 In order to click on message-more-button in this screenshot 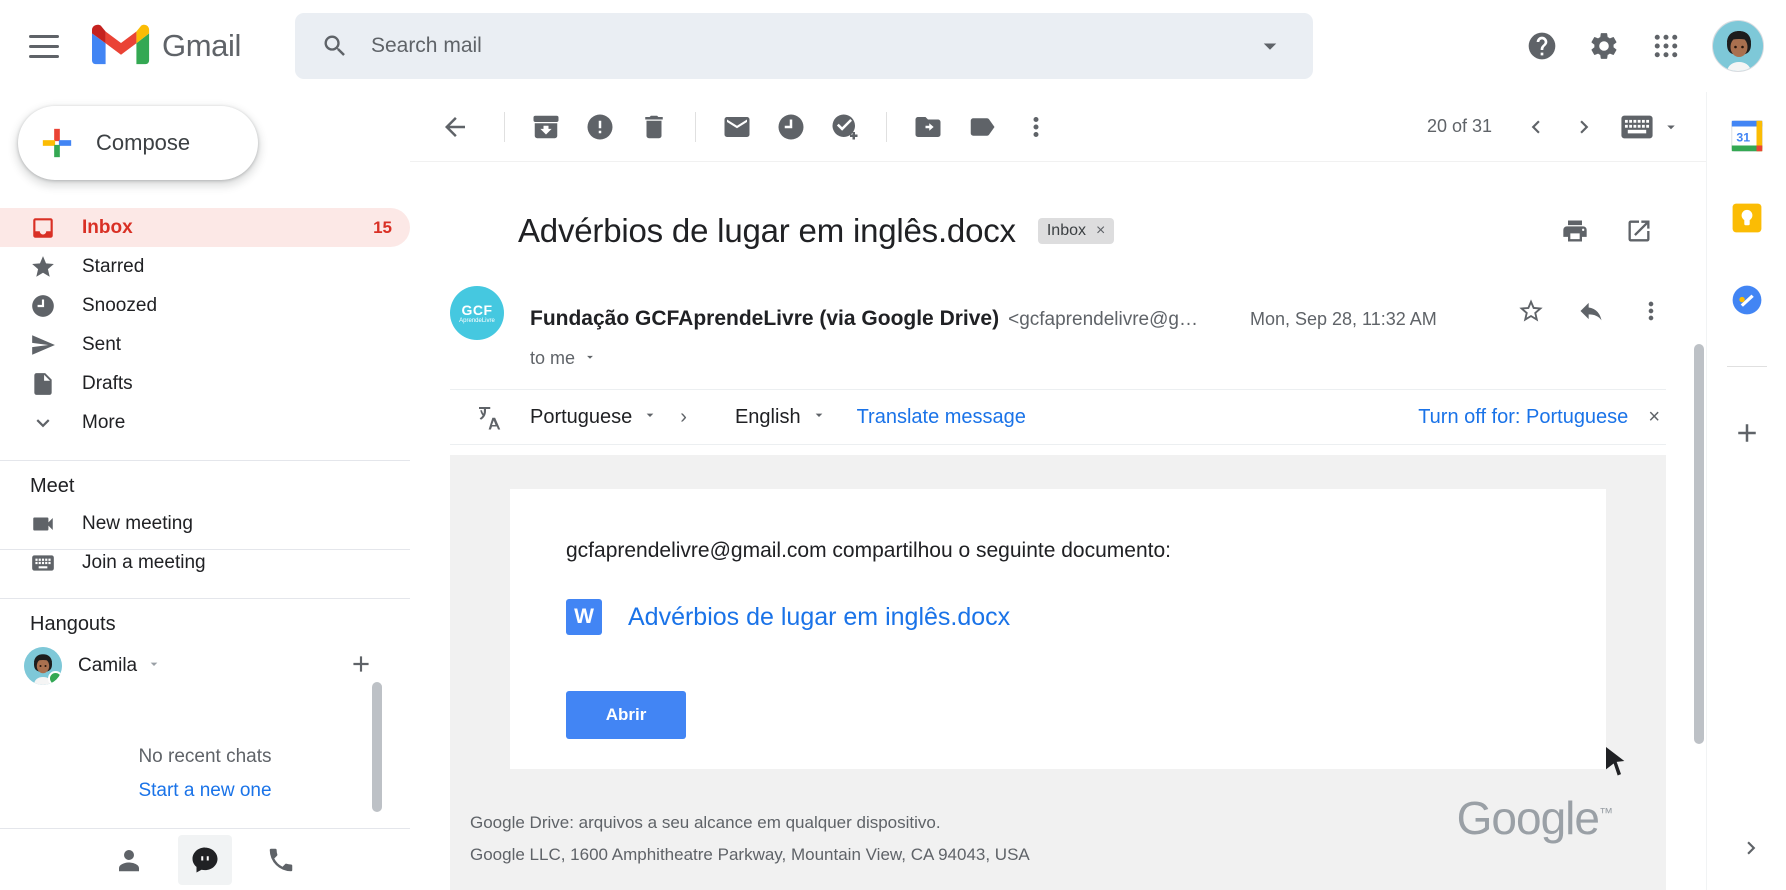, I will do `click(1651, 311)`.